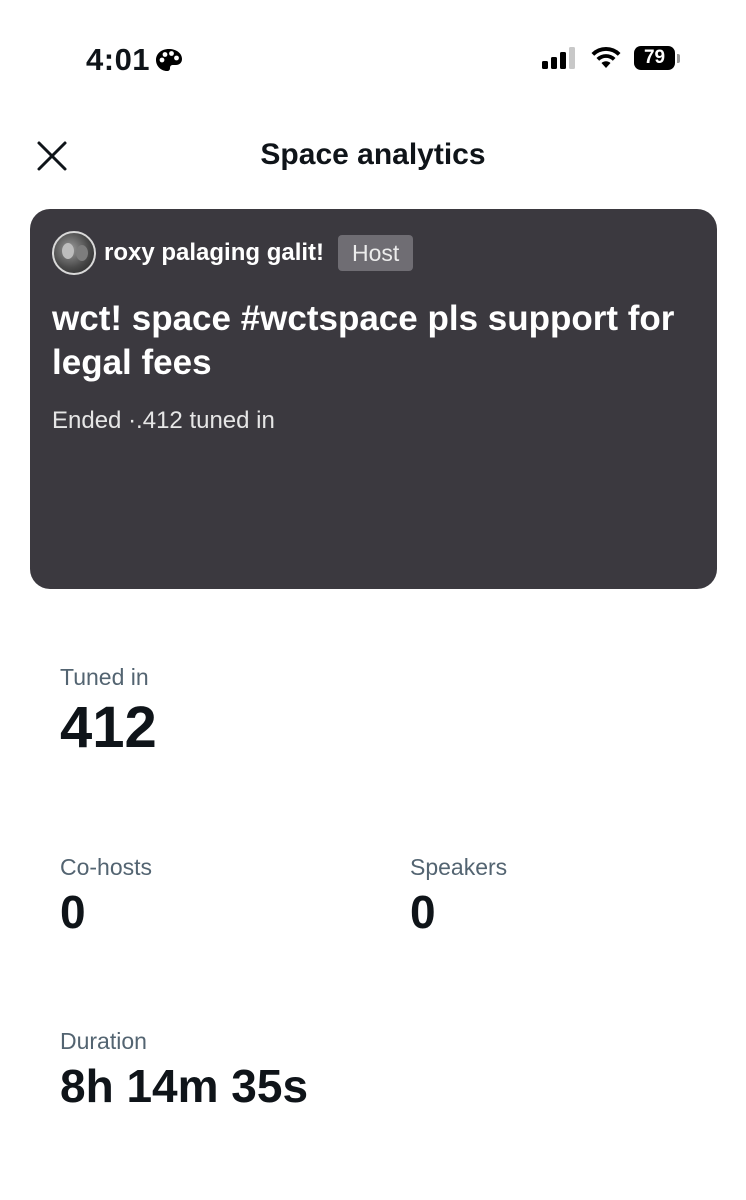  Describe the element at coordinates (106, 896) in the screenshot. I see `stat-co-hosts: Co-hosts 0` at that location.